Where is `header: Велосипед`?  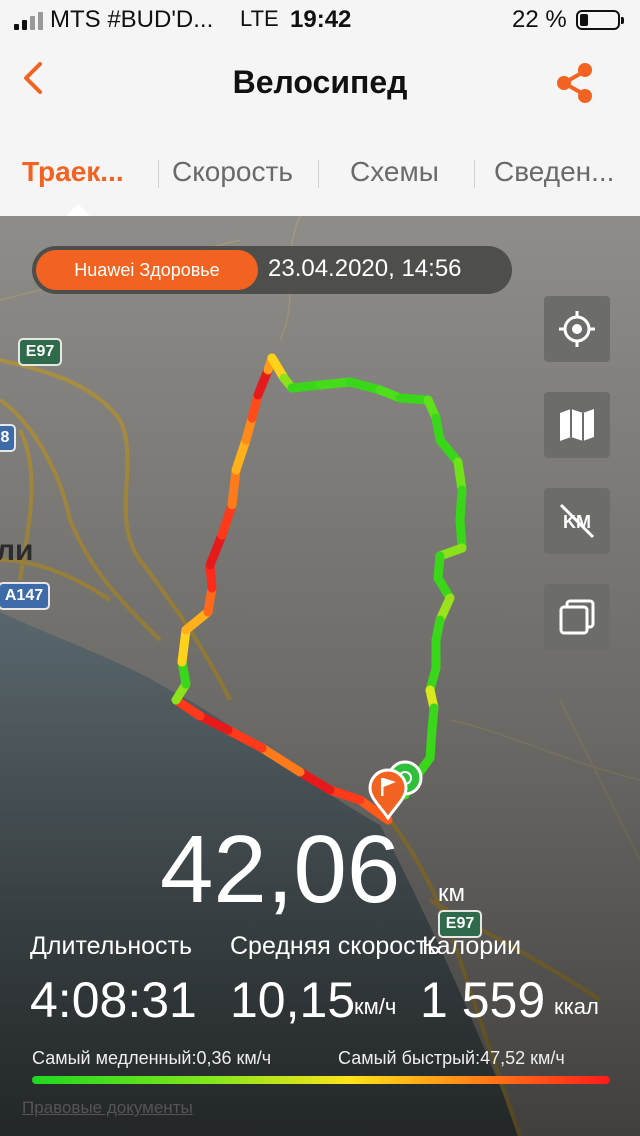 header: Велосипед is located at coordinates (320, 85).